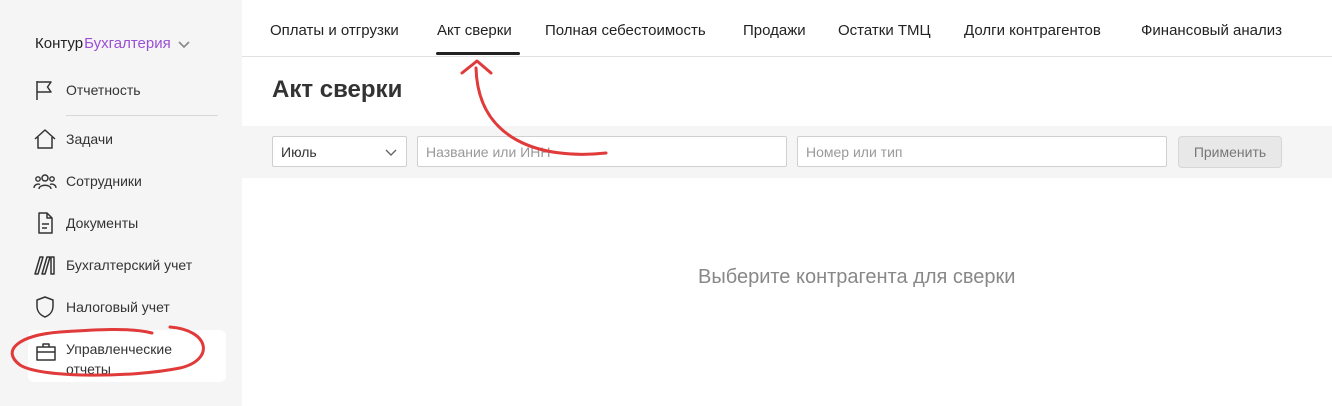 This screenshot has width=1332, height=406. Describe the element at coordinates (339, 151) in the screenshot. I see `period-select: Июль` at that location.